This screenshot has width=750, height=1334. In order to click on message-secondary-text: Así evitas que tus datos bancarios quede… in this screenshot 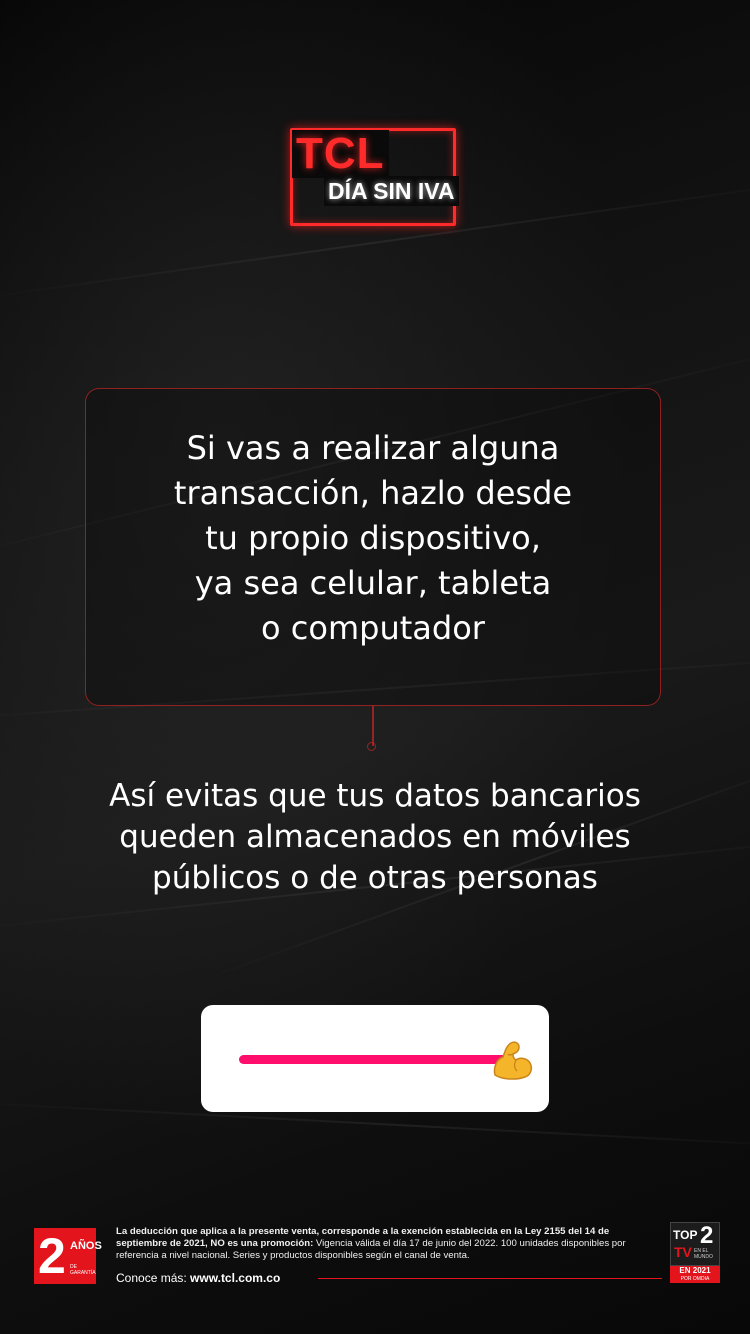, I will do `click(375, 837)`.